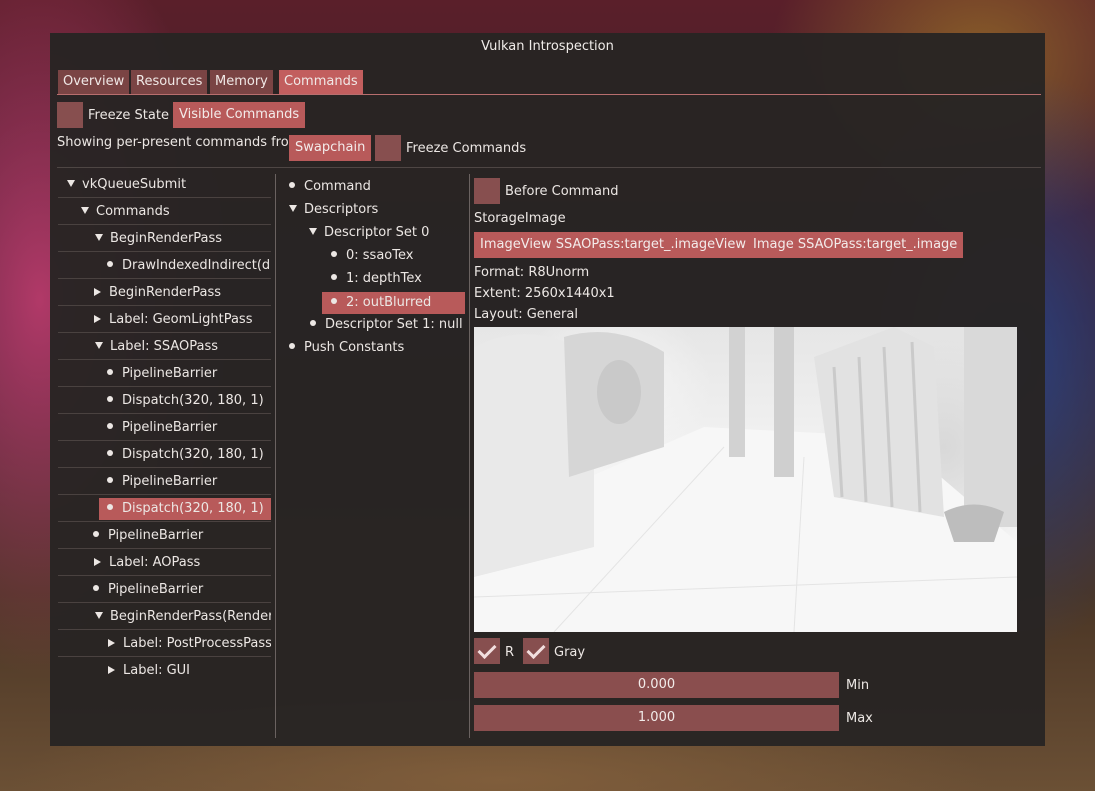 This screenshot has height=791, width=1095. Describe the element at coordinates (656, 685) in the screenshot. I see `min-slider: 0.000` at that location.